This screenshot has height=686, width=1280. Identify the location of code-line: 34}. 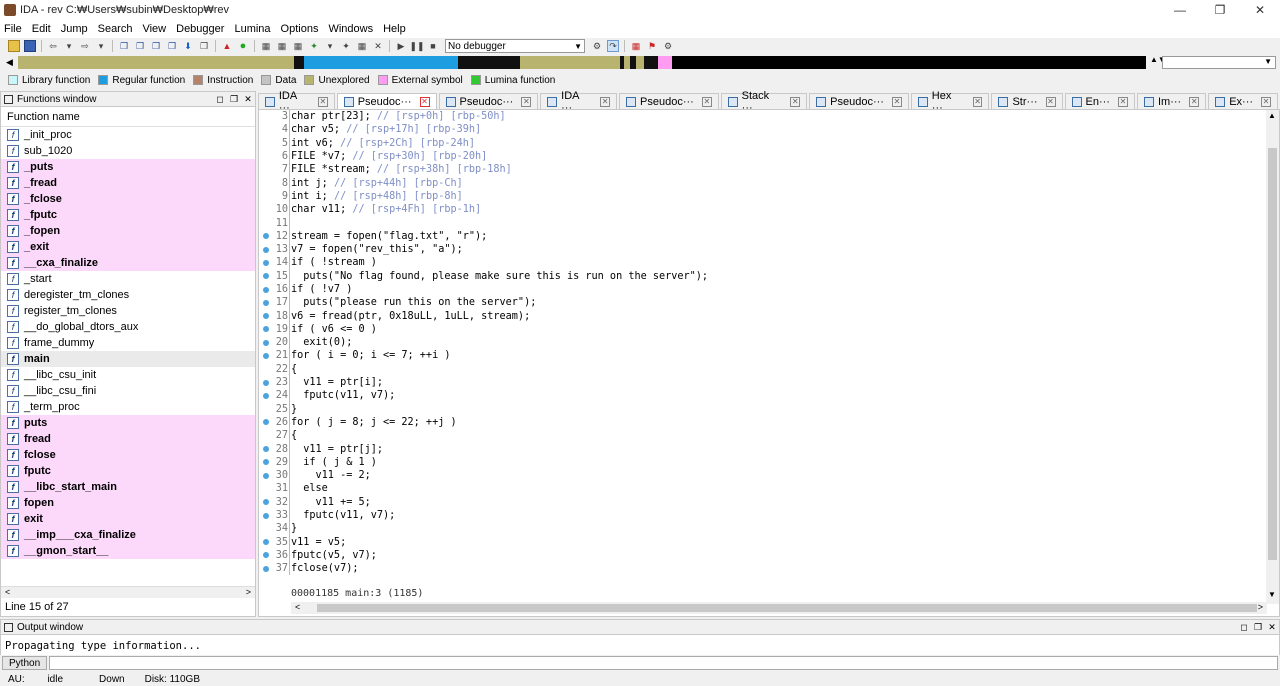
(763, 529).